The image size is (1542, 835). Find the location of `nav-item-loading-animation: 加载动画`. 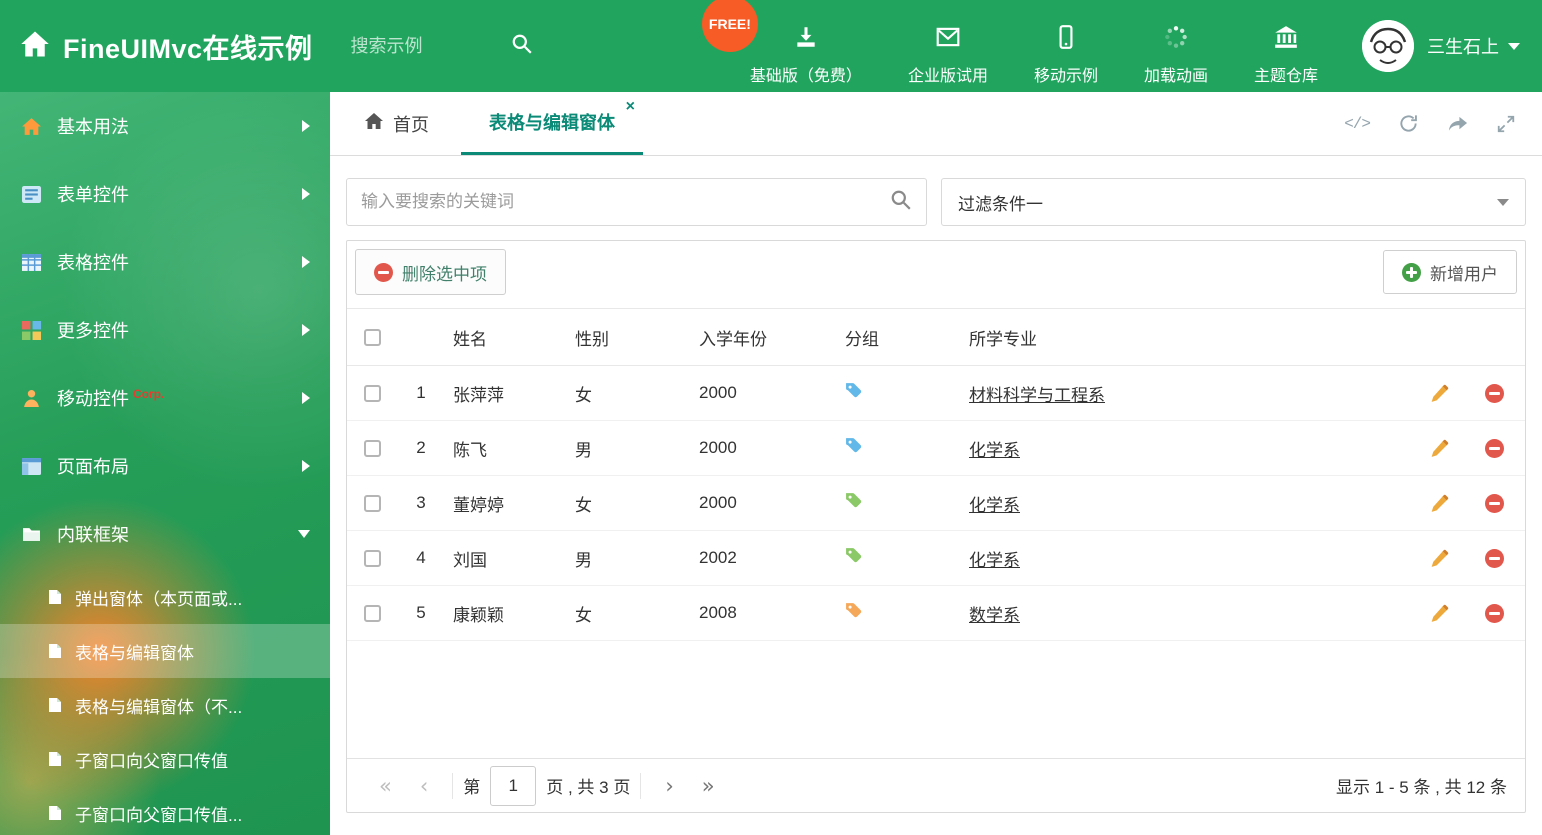

nav-item-loading-animation: 加载动画 is located at coordinates (1176, 55).